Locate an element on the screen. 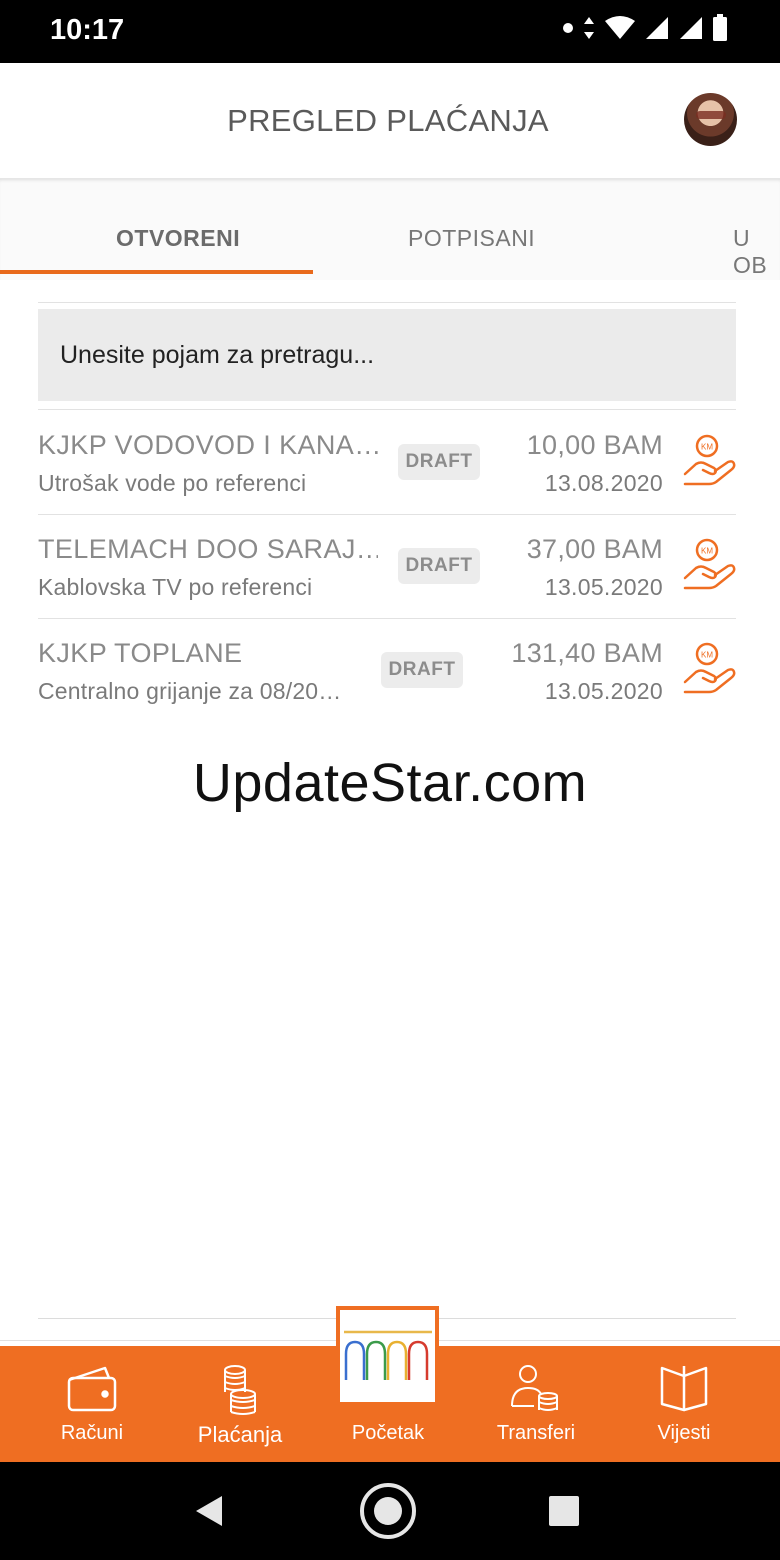  nav-label: Računi is located at coordinates (92, 1433).